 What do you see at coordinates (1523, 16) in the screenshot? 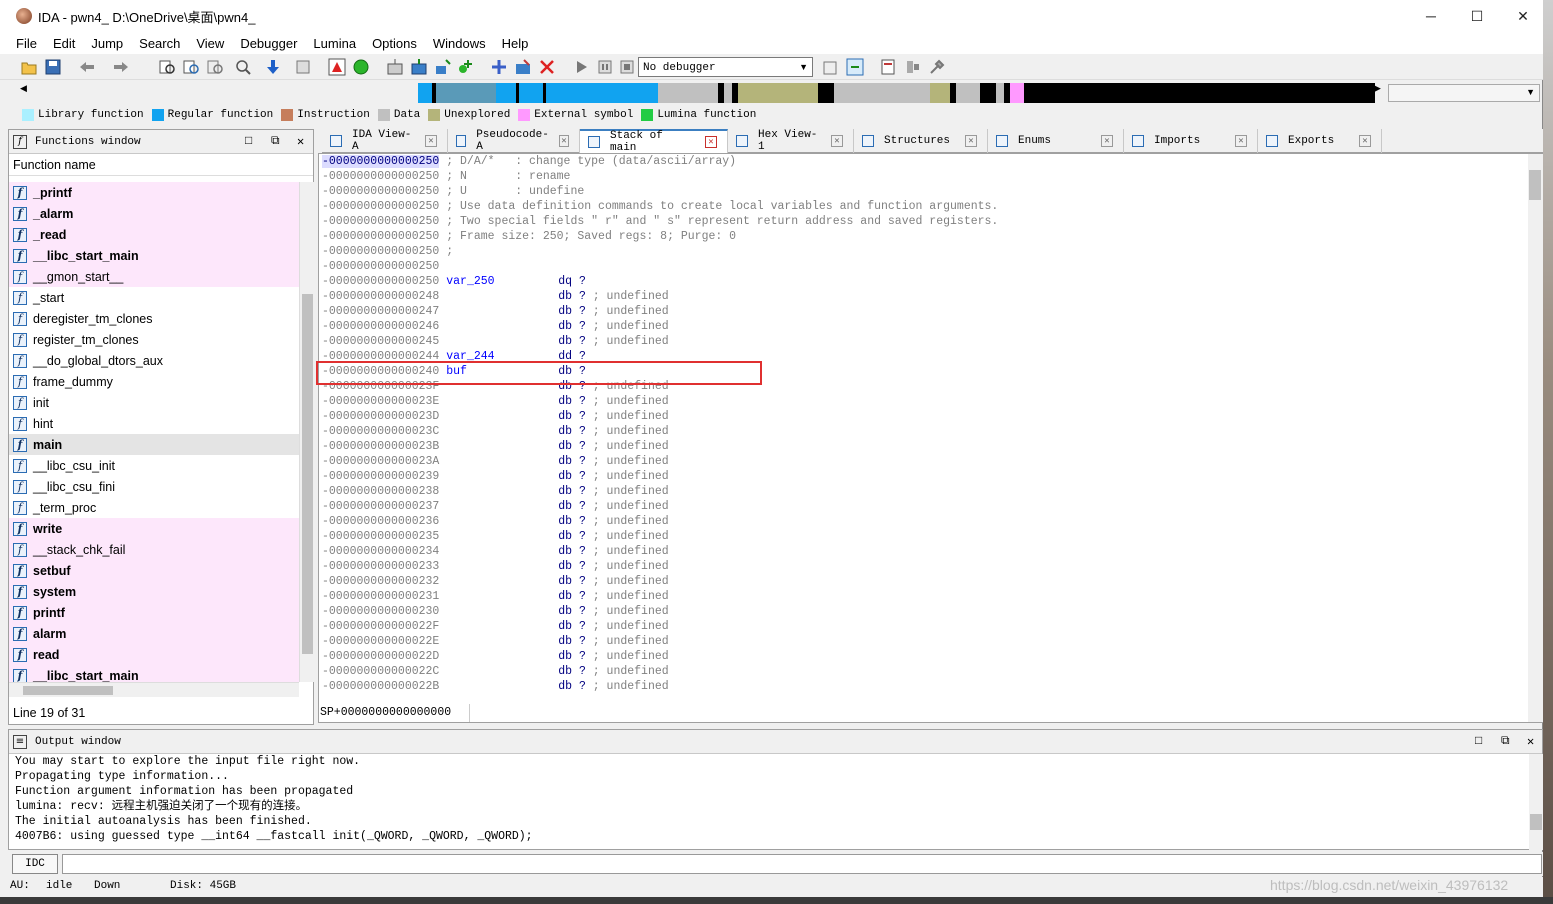
I see `close-button: ✕` at bounding box center [1523, 16].